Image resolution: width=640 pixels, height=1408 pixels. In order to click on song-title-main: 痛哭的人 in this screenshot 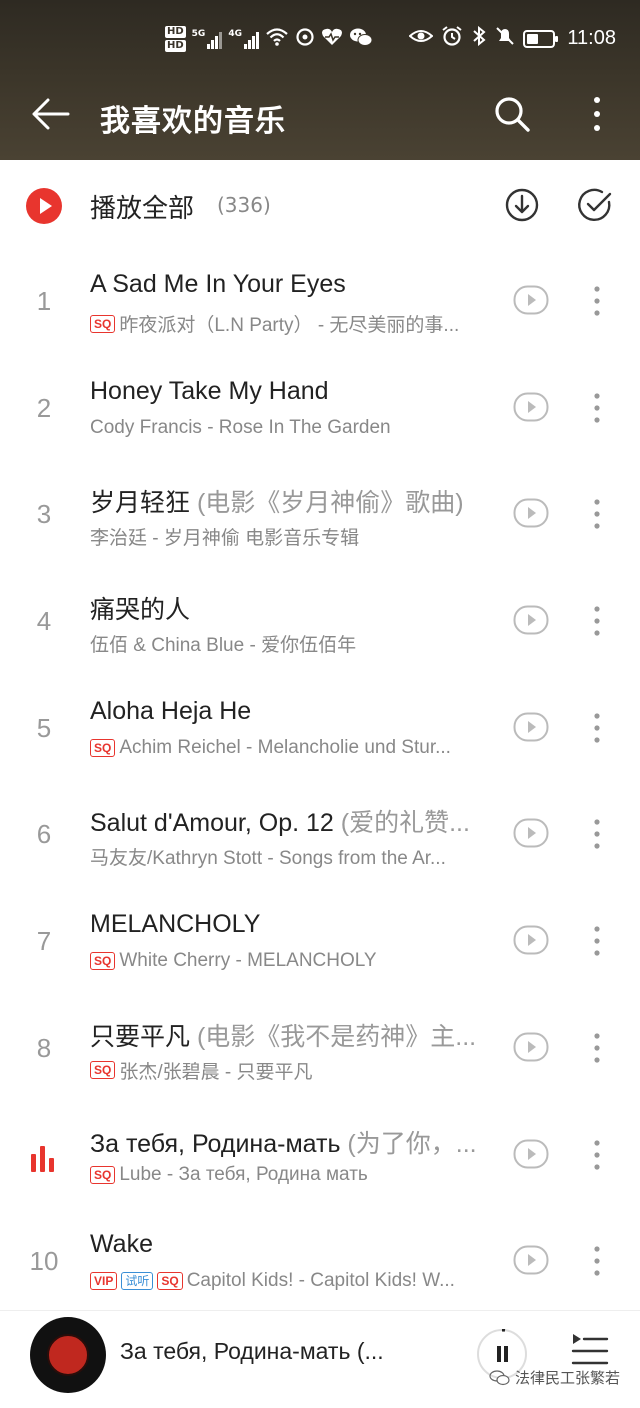, I will do `click(140, 610)`.